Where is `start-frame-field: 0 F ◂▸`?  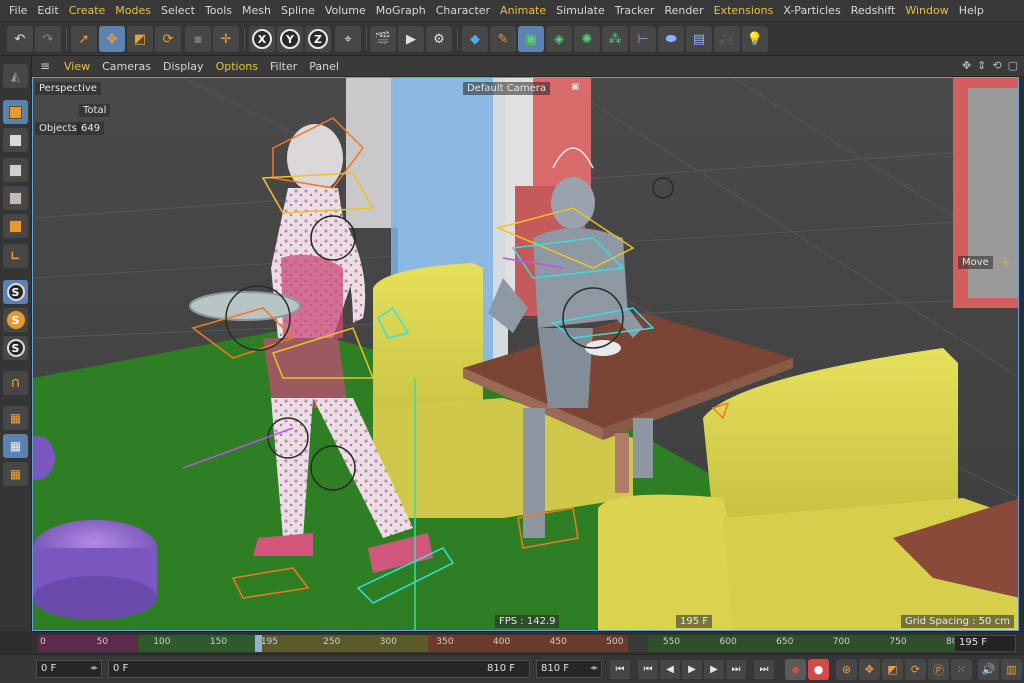
start-frame-field: 0 F ◂▸ is located at coordinates (69, 669).